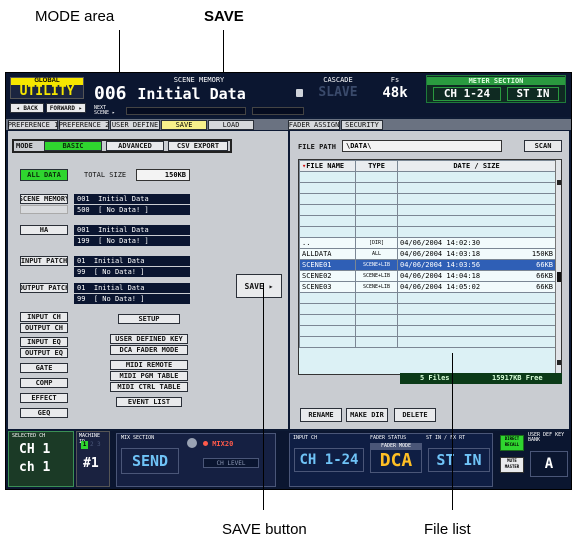  I want to click on app-title: UTILITY, so click(47, 91).